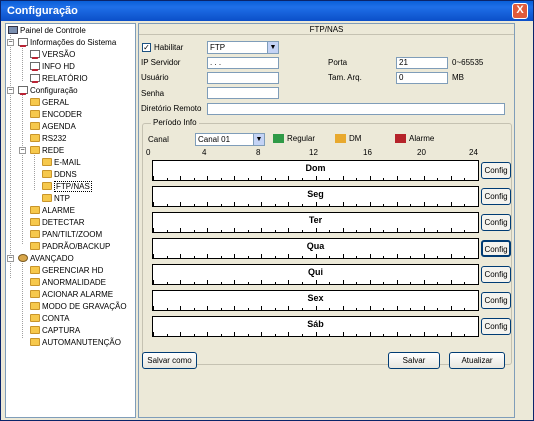 This screenshot has width=534, height=421. I want to click on channel-select: Canal 01 ▼, so click(230, 139).